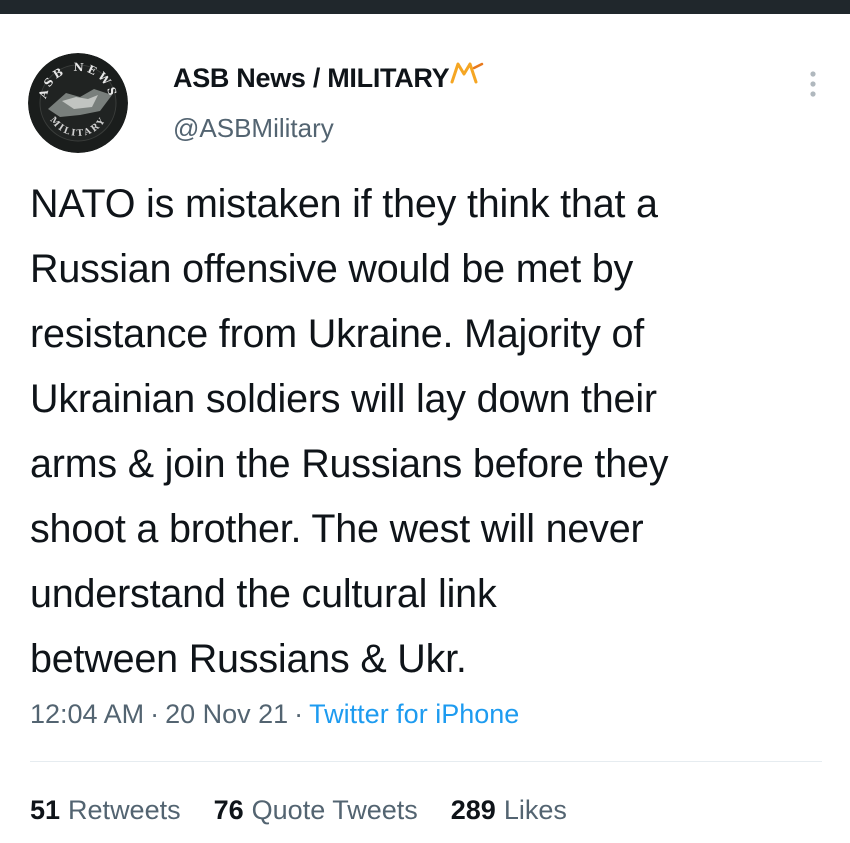  I want to click on retweets-label: Retweets, so click(124, 810).